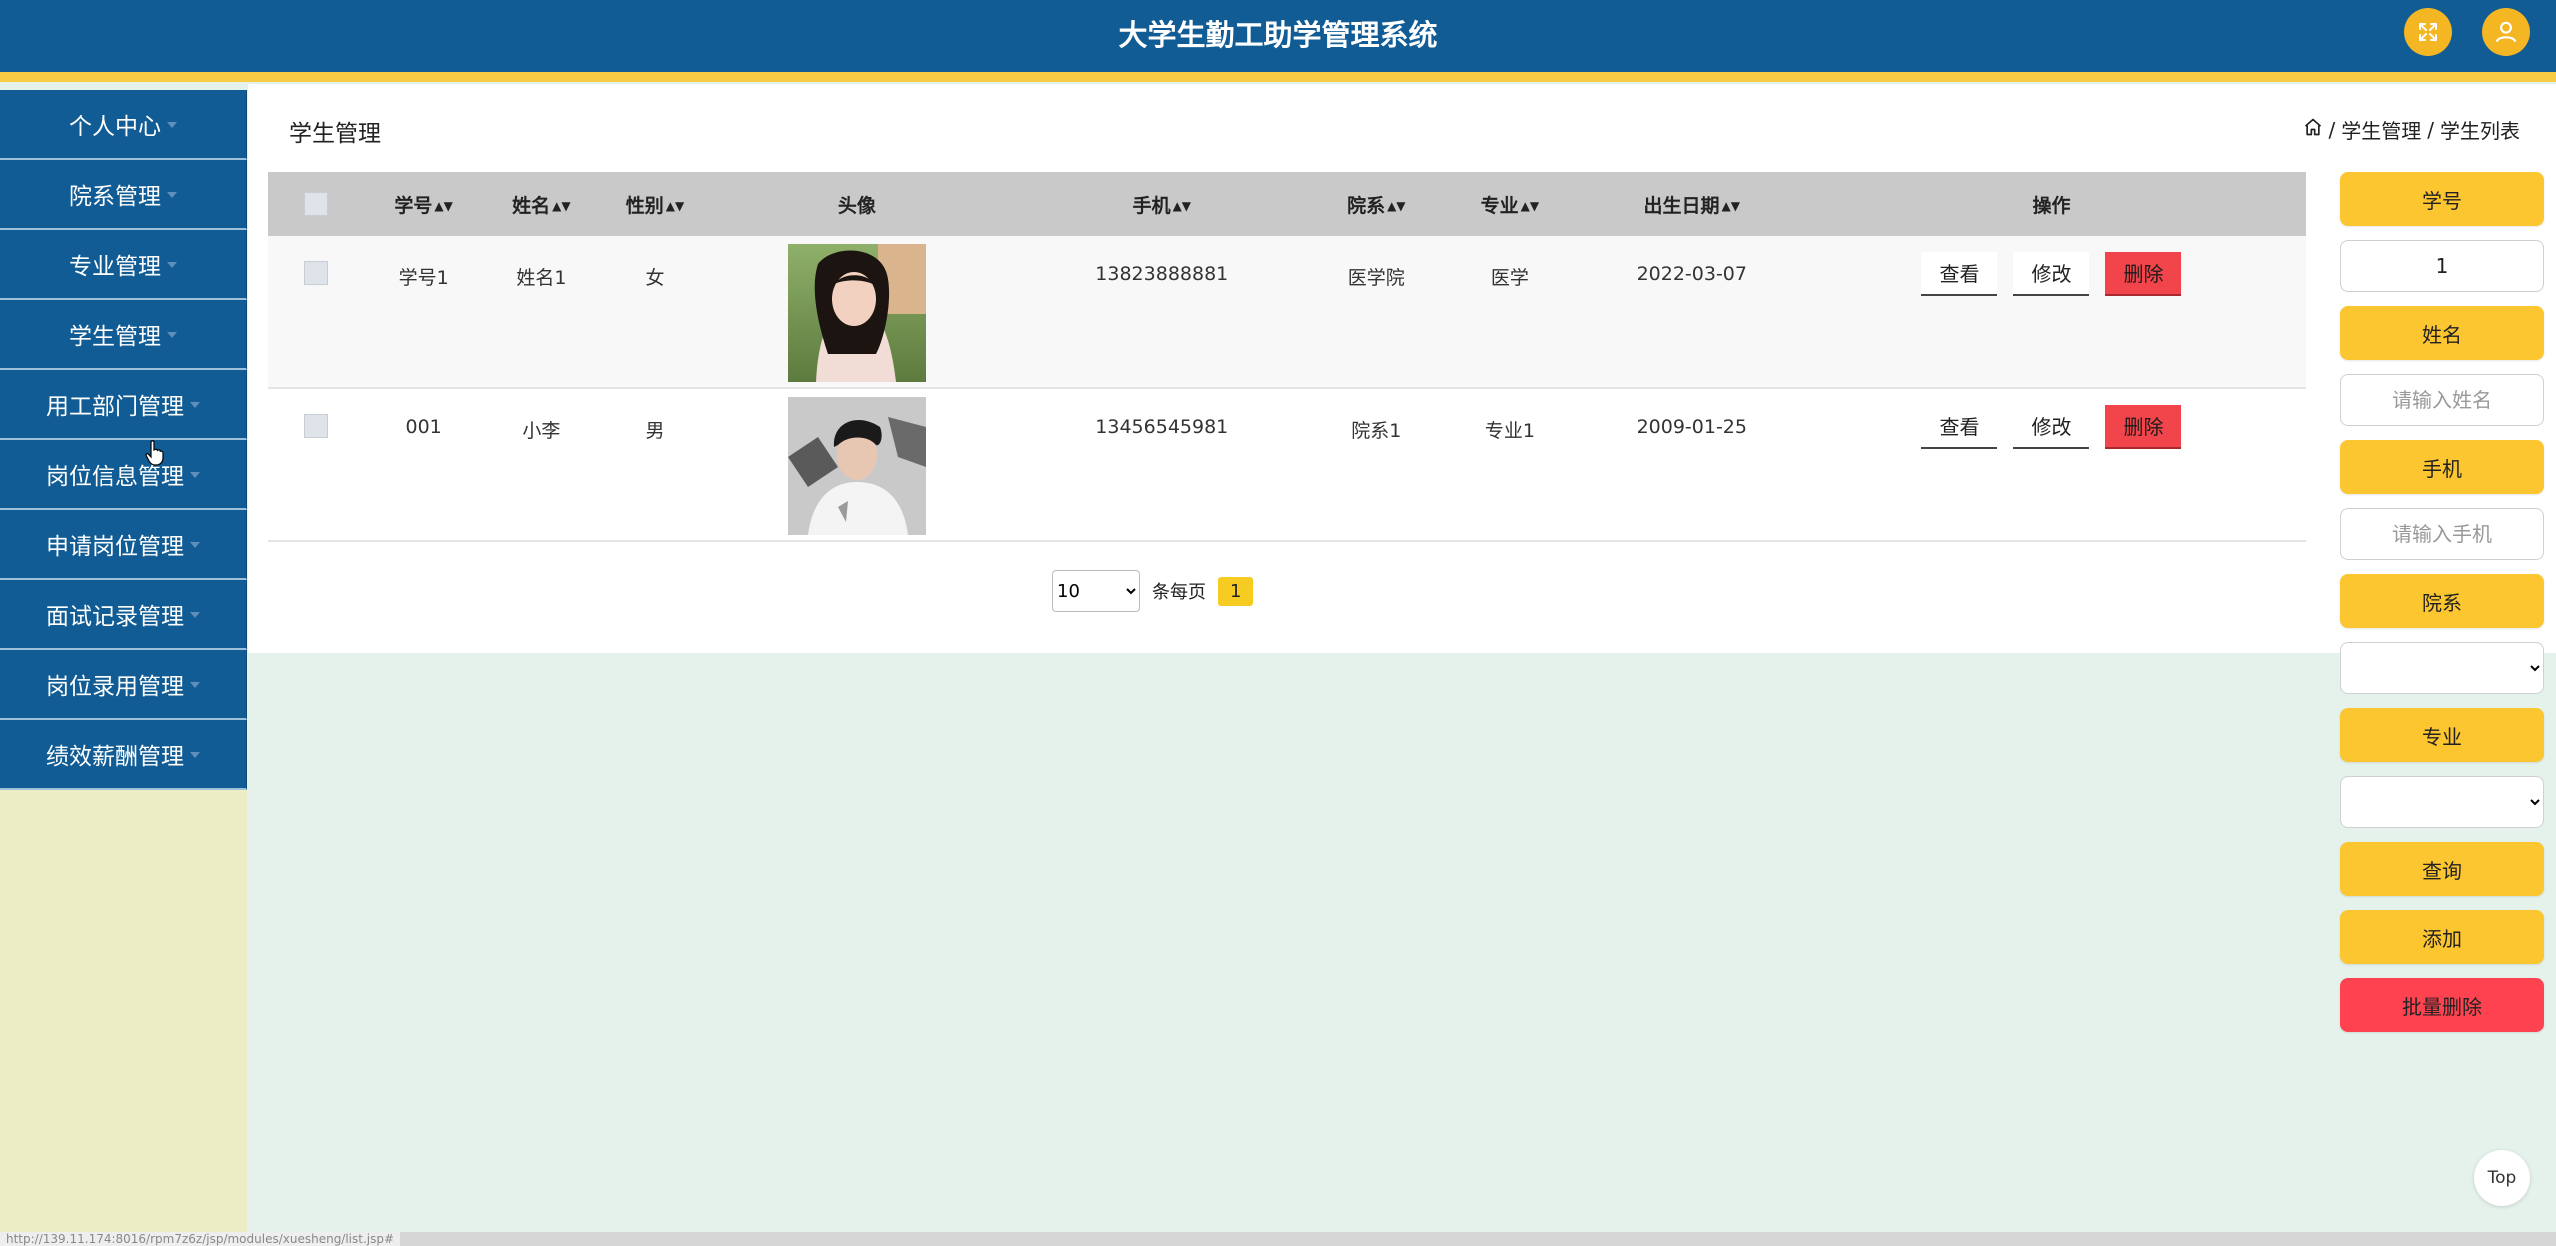  What do you see at coordinates (2428, 32) in the screenshot?
I see `fullscreen-icon` at bounding box center [2428, 32].